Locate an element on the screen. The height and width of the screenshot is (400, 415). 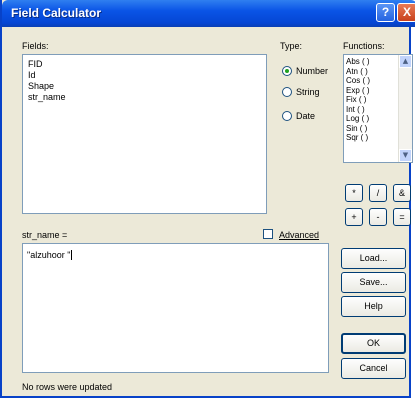
number-radio is located at coordinates (287, 71).